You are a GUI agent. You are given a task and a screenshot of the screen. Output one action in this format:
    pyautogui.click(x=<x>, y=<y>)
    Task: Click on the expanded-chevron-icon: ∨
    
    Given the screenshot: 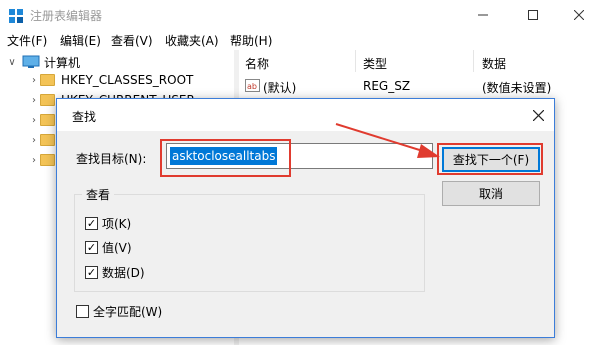 What is the action you would take?
    pyautogui.click(x=12, y=62)
    